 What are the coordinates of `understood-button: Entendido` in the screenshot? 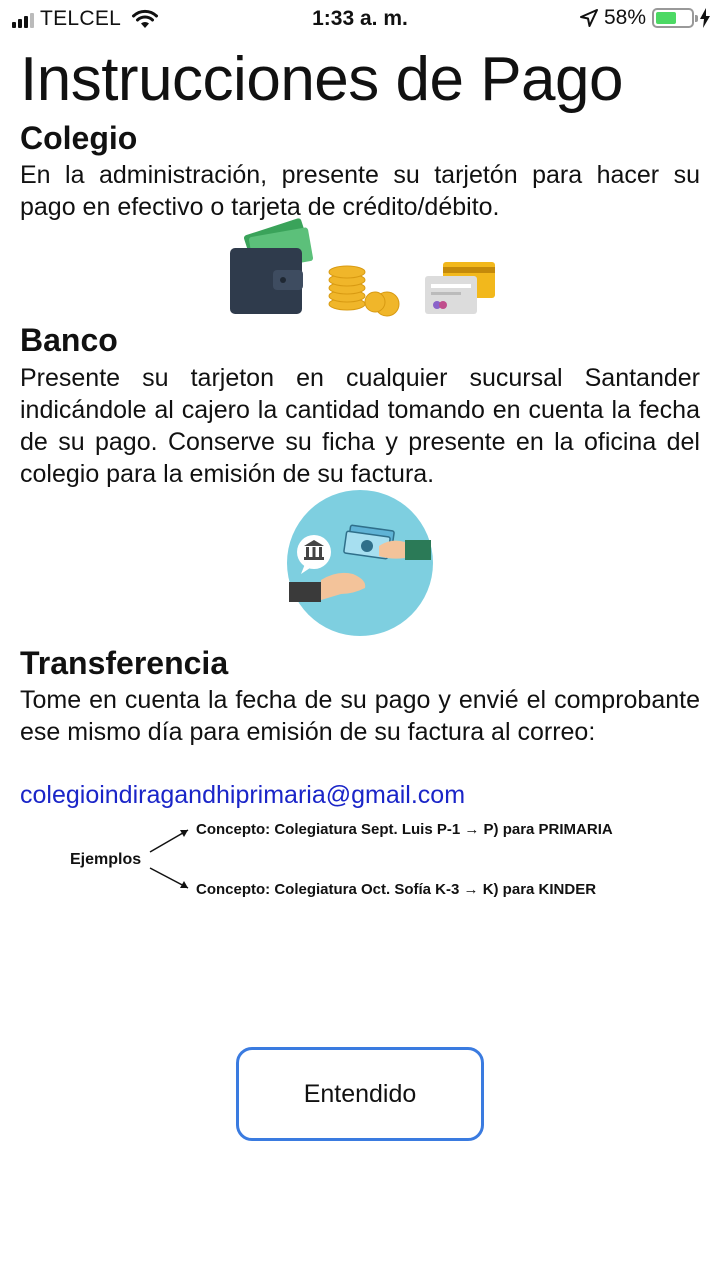 It's located at (360, 1094).